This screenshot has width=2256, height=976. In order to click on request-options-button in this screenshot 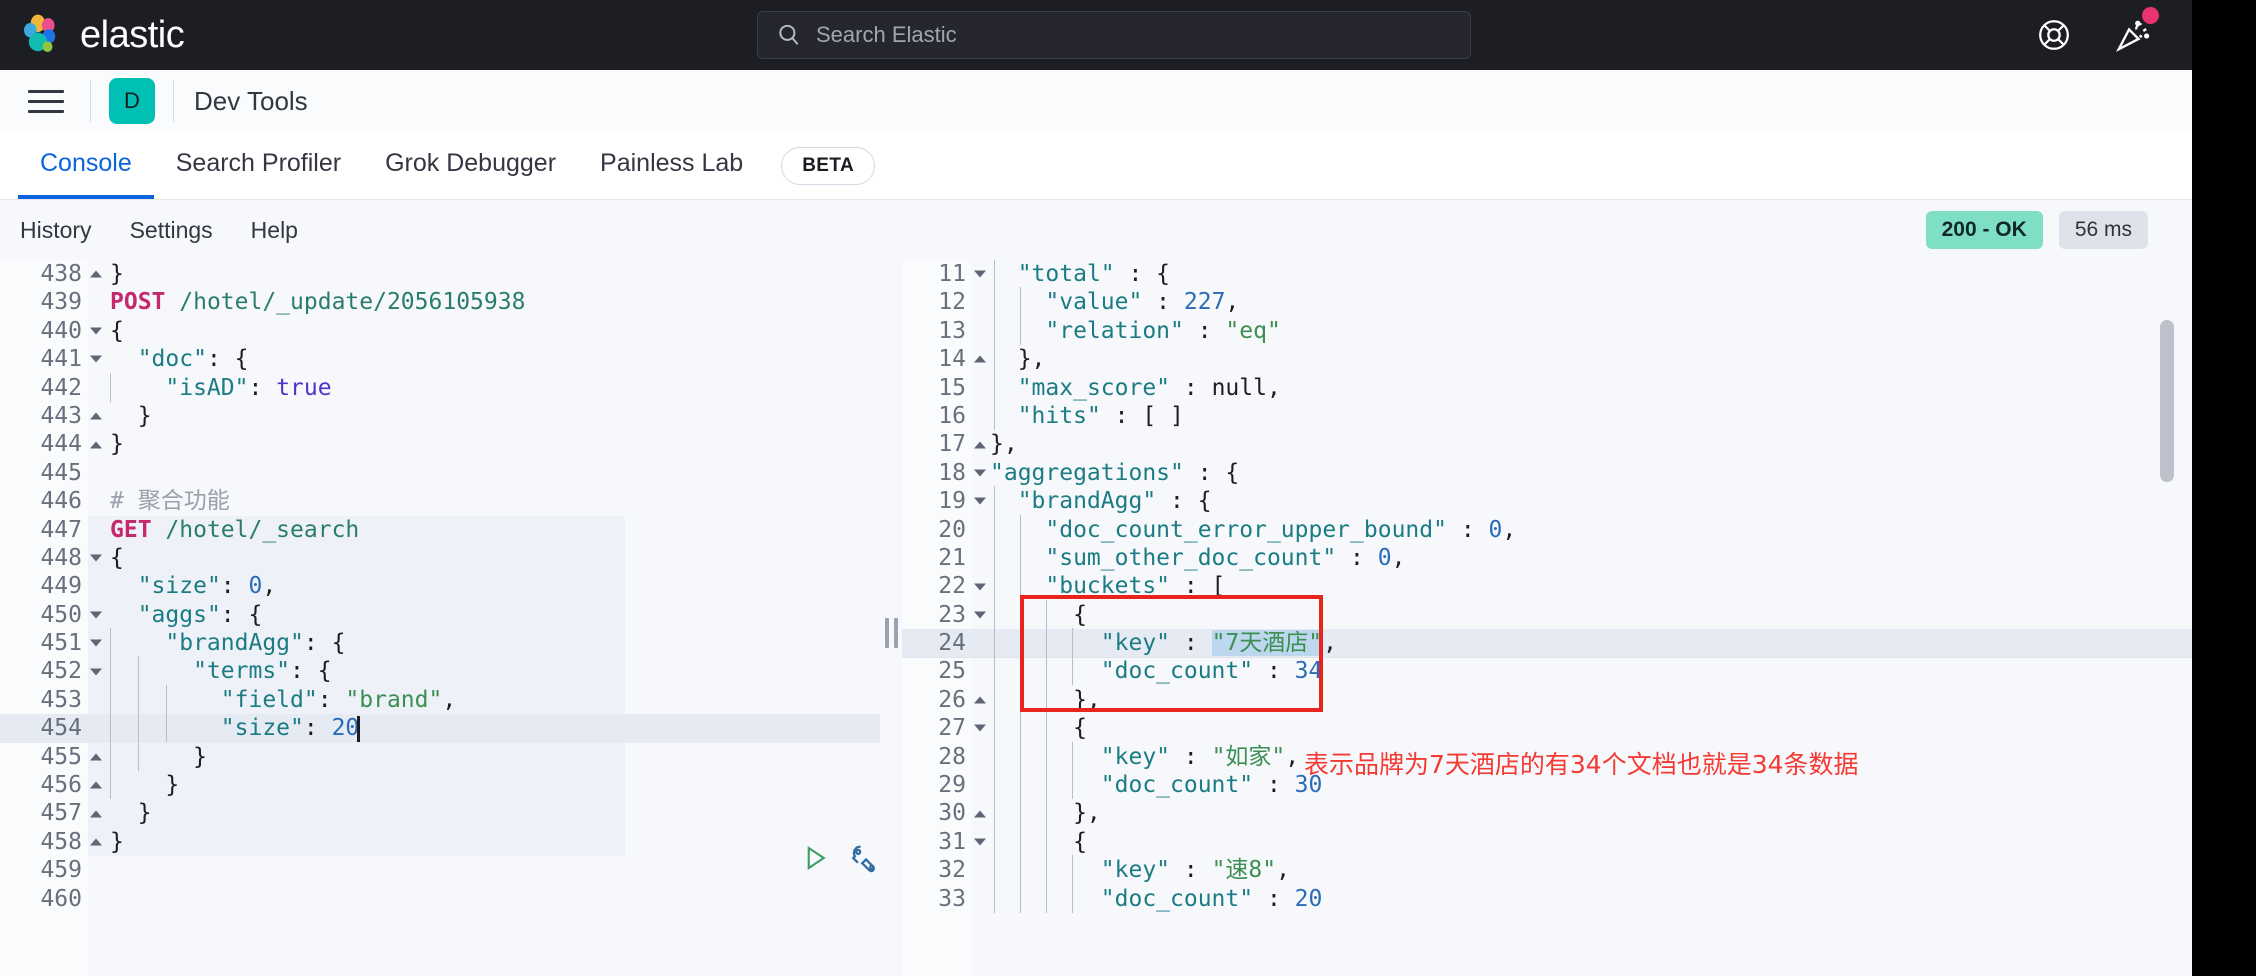, I will do `click(864, 858)`.